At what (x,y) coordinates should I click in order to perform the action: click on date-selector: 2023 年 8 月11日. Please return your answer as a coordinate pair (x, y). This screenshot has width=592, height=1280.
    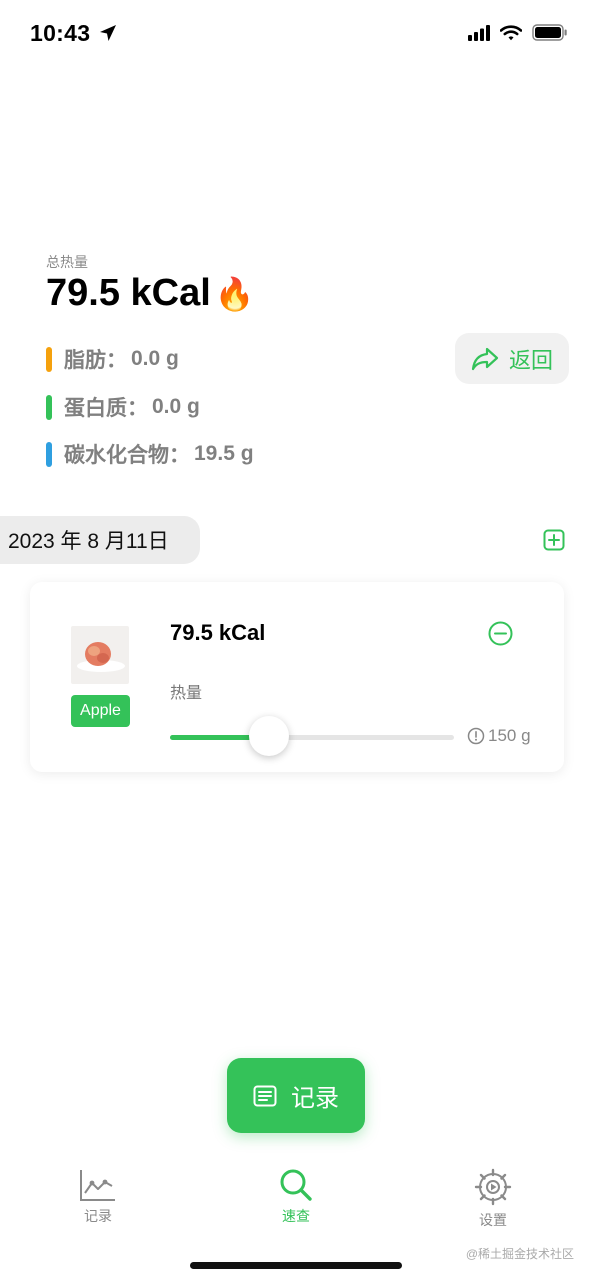
    Looking at the image, I should click on (100, 540).